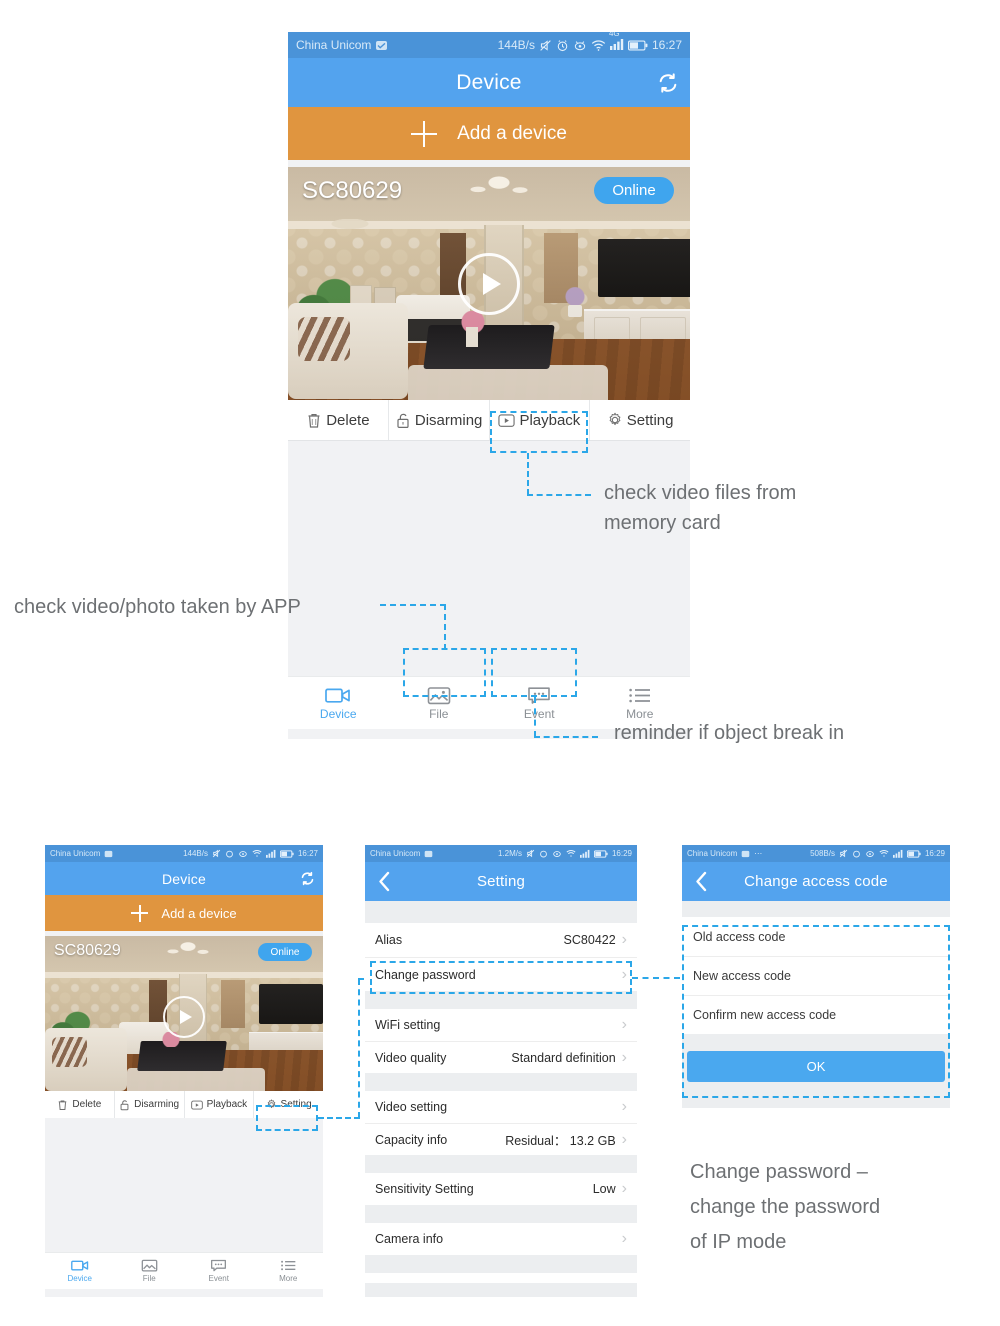 The image size is (1000, 1326). Describe the element at coordinates (712, 853) in the screenshot. I see `carrier-label-access: China Unicom` at that location.